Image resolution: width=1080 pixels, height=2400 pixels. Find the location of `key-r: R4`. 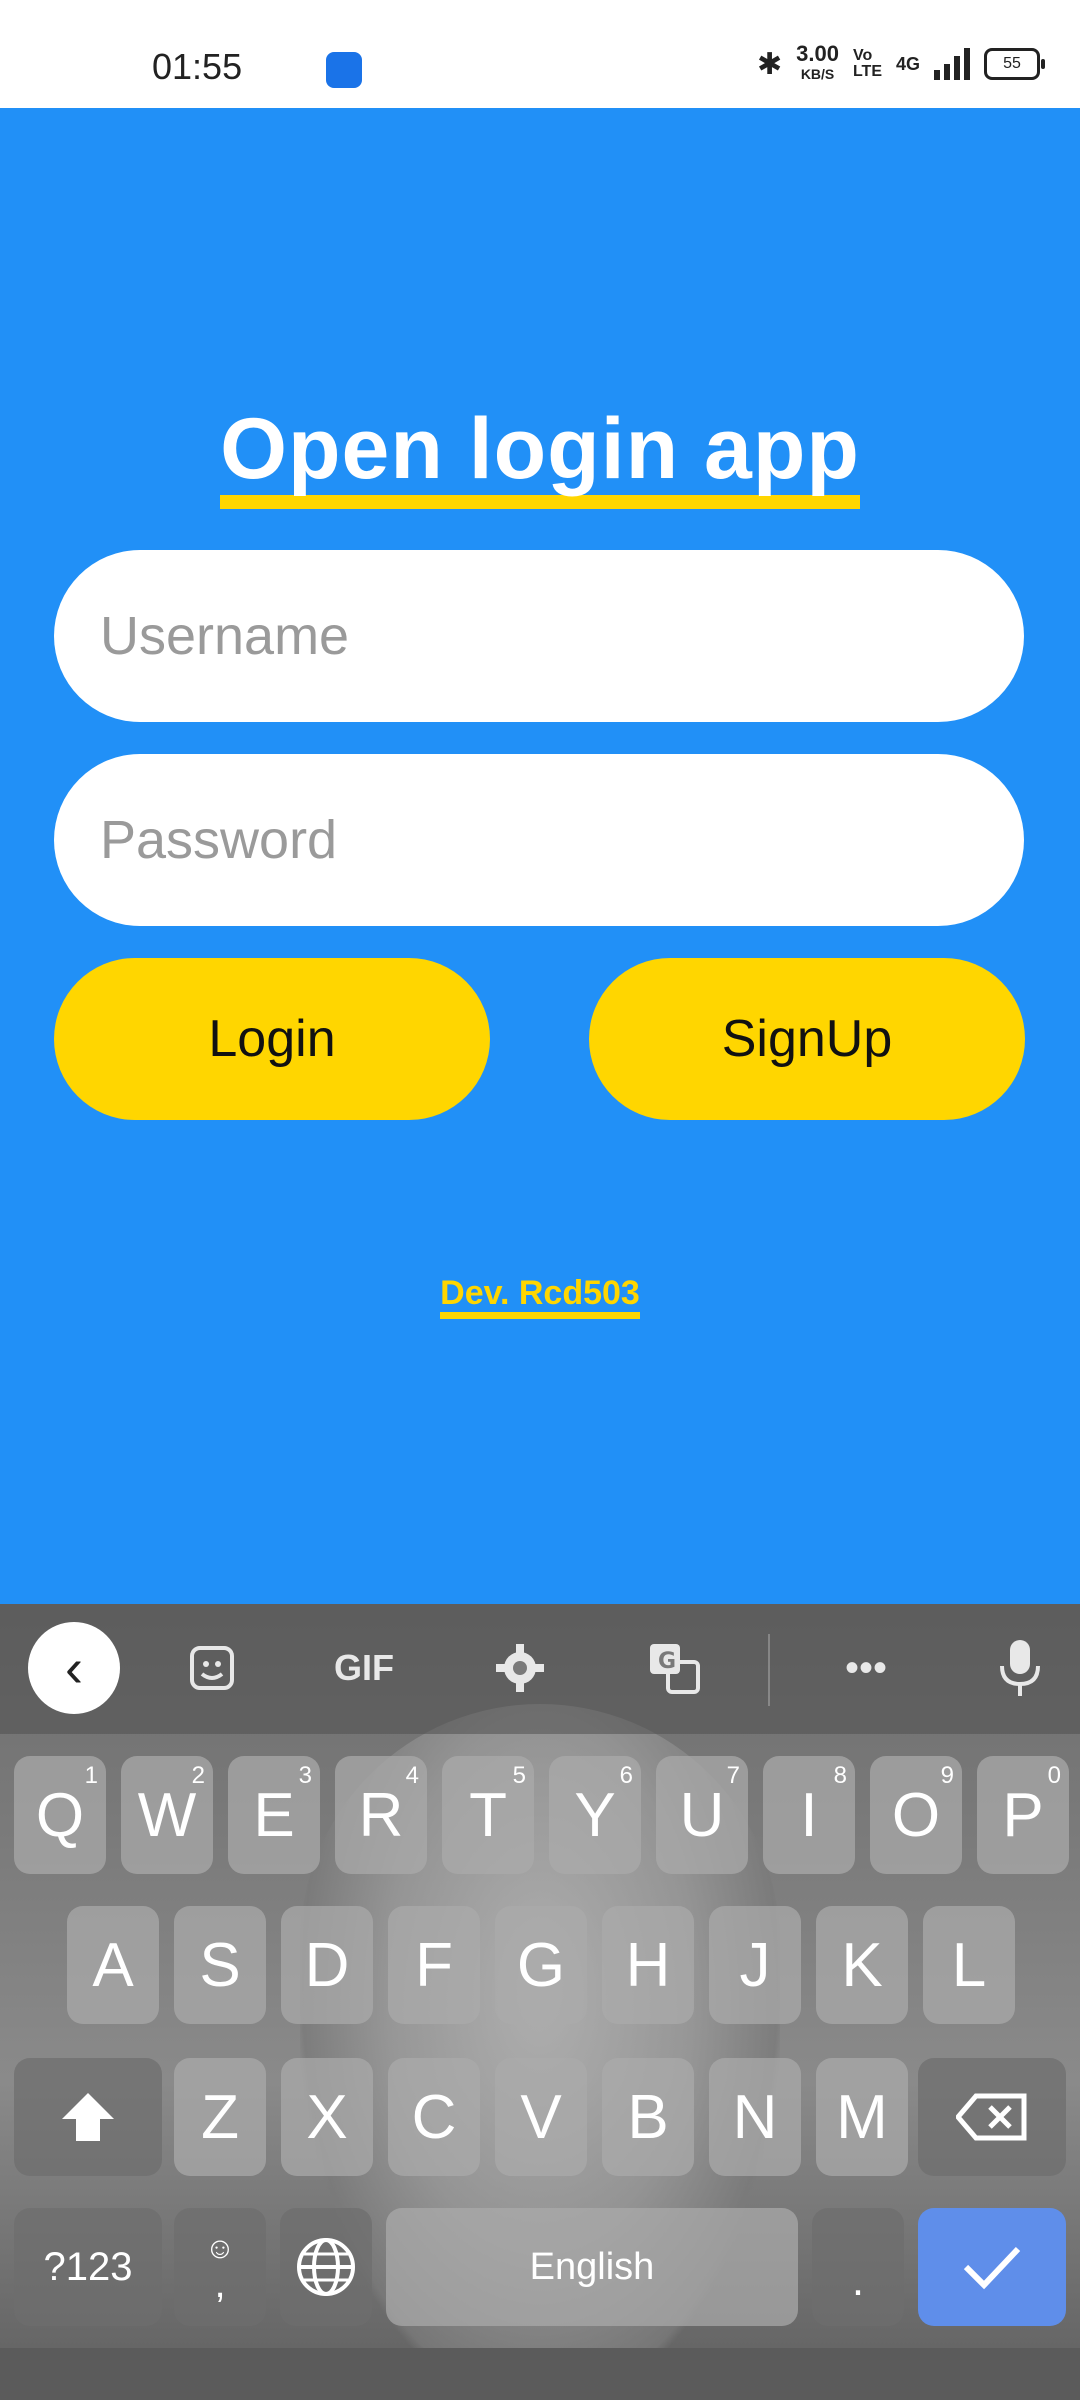

key-r: R4 is located at coordinates (381, 1815).